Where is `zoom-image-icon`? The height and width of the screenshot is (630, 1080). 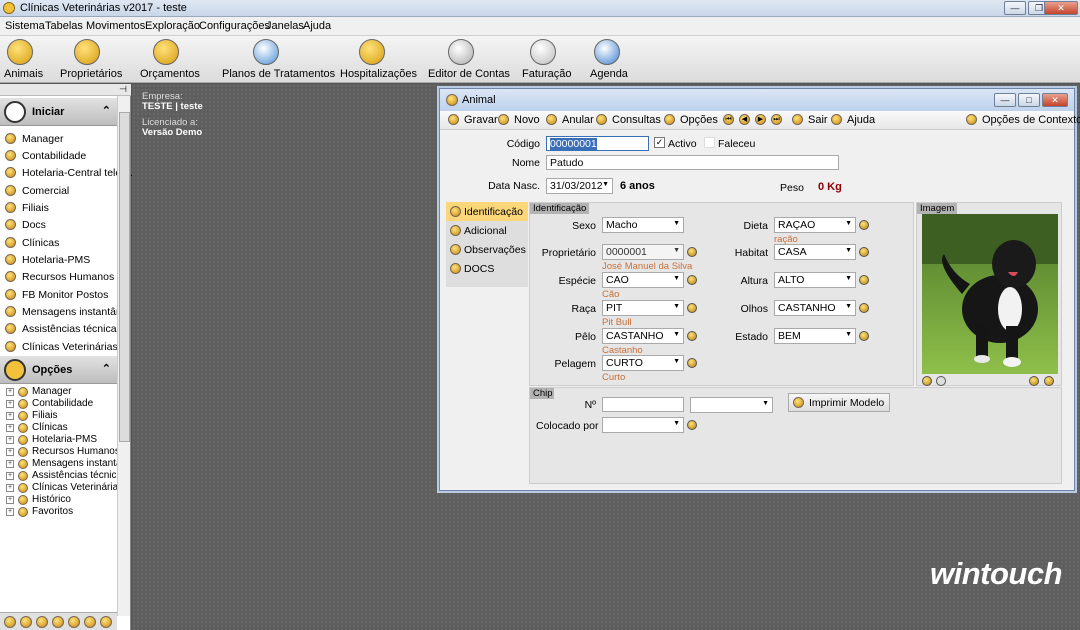 zoom-image-icon is located at coordinates (941, 381).